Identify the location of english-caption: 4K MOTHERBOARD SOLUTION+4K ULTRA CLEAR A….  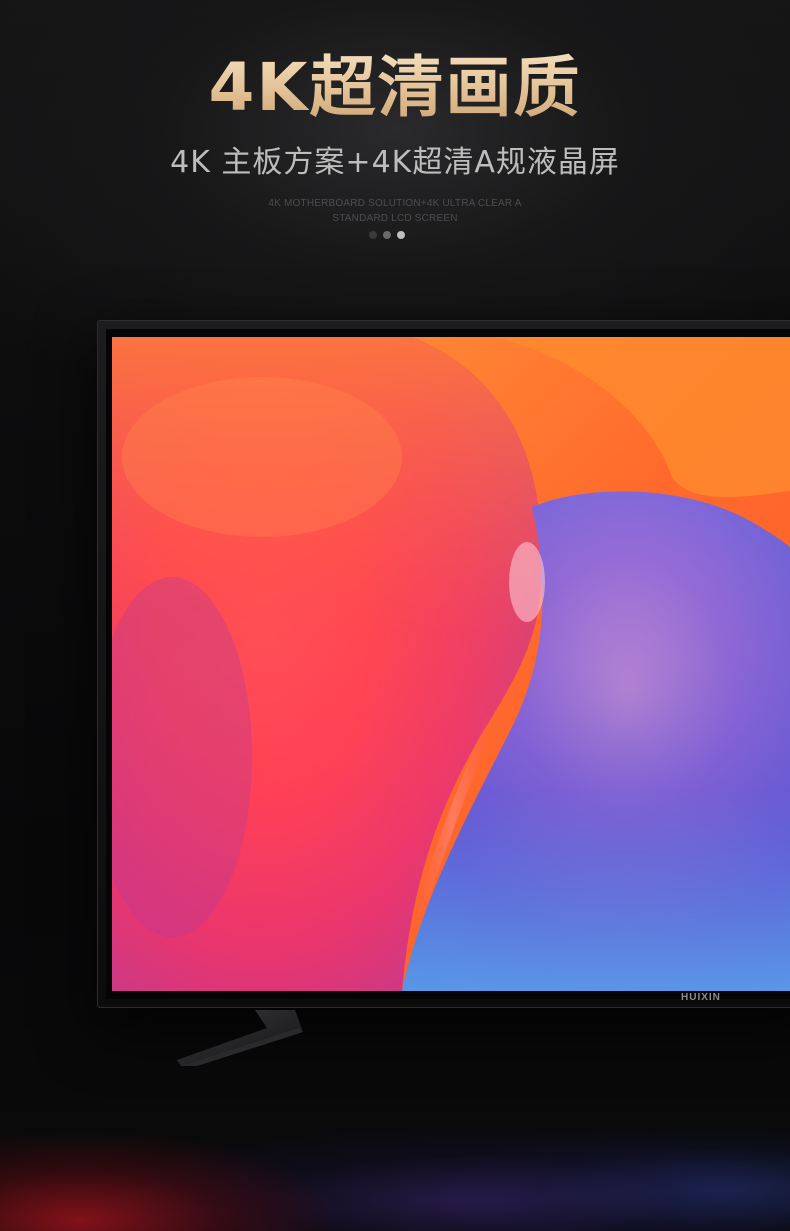
(395, 211).